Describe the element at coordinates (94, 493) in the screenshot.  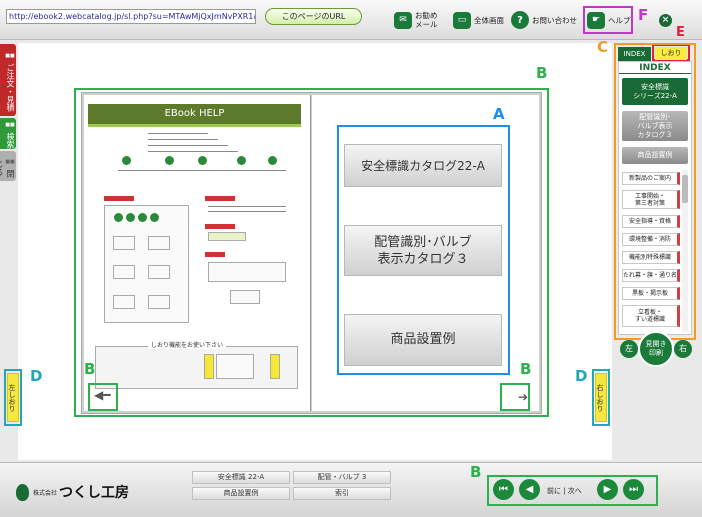
I see `logo-company-name: つくし工房` at that location.